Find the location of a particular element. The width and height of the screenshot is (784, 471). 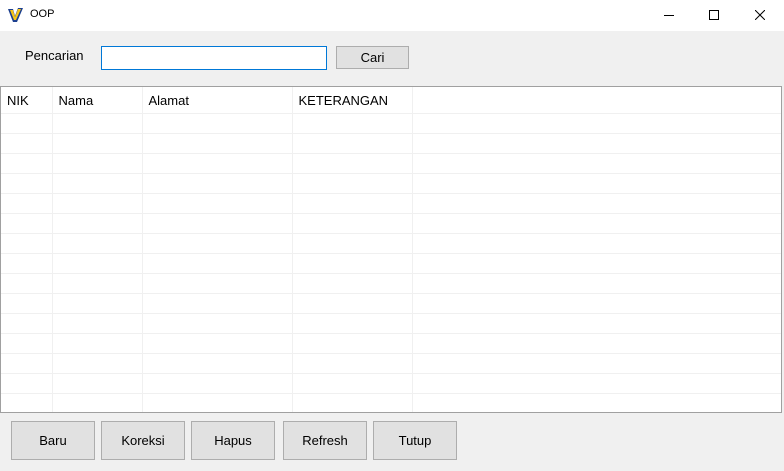

edit-button: Koreksi is located at coordinates (143, 440).